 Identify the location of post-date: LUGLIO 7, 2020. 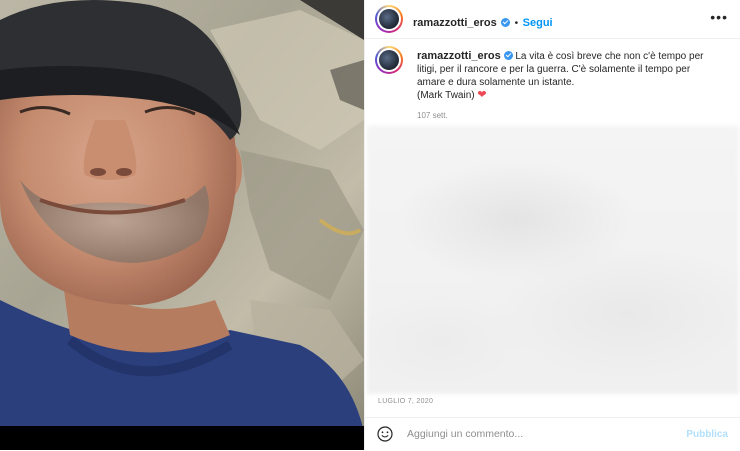
(405, 401).